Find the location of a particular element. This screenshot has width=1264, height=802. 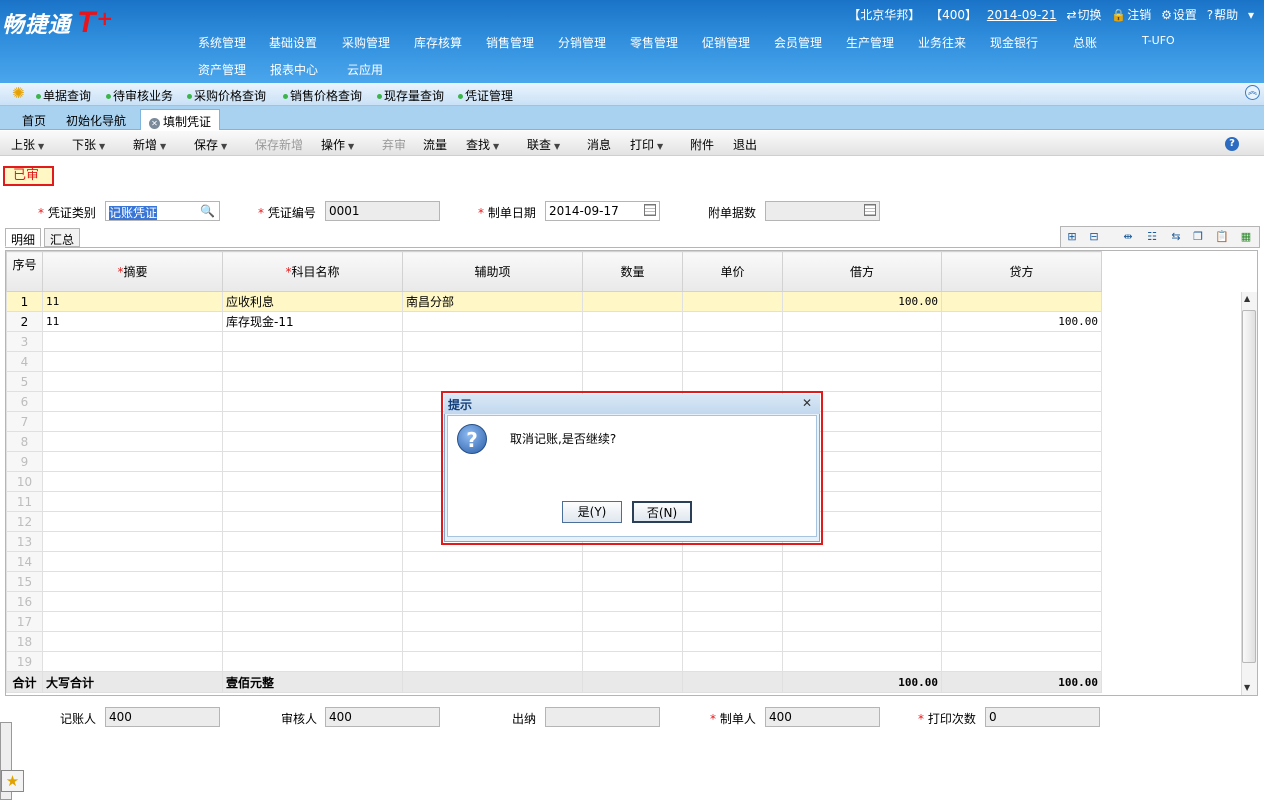

swap-icon: ⇆ is located at coordinates (1176, 237).